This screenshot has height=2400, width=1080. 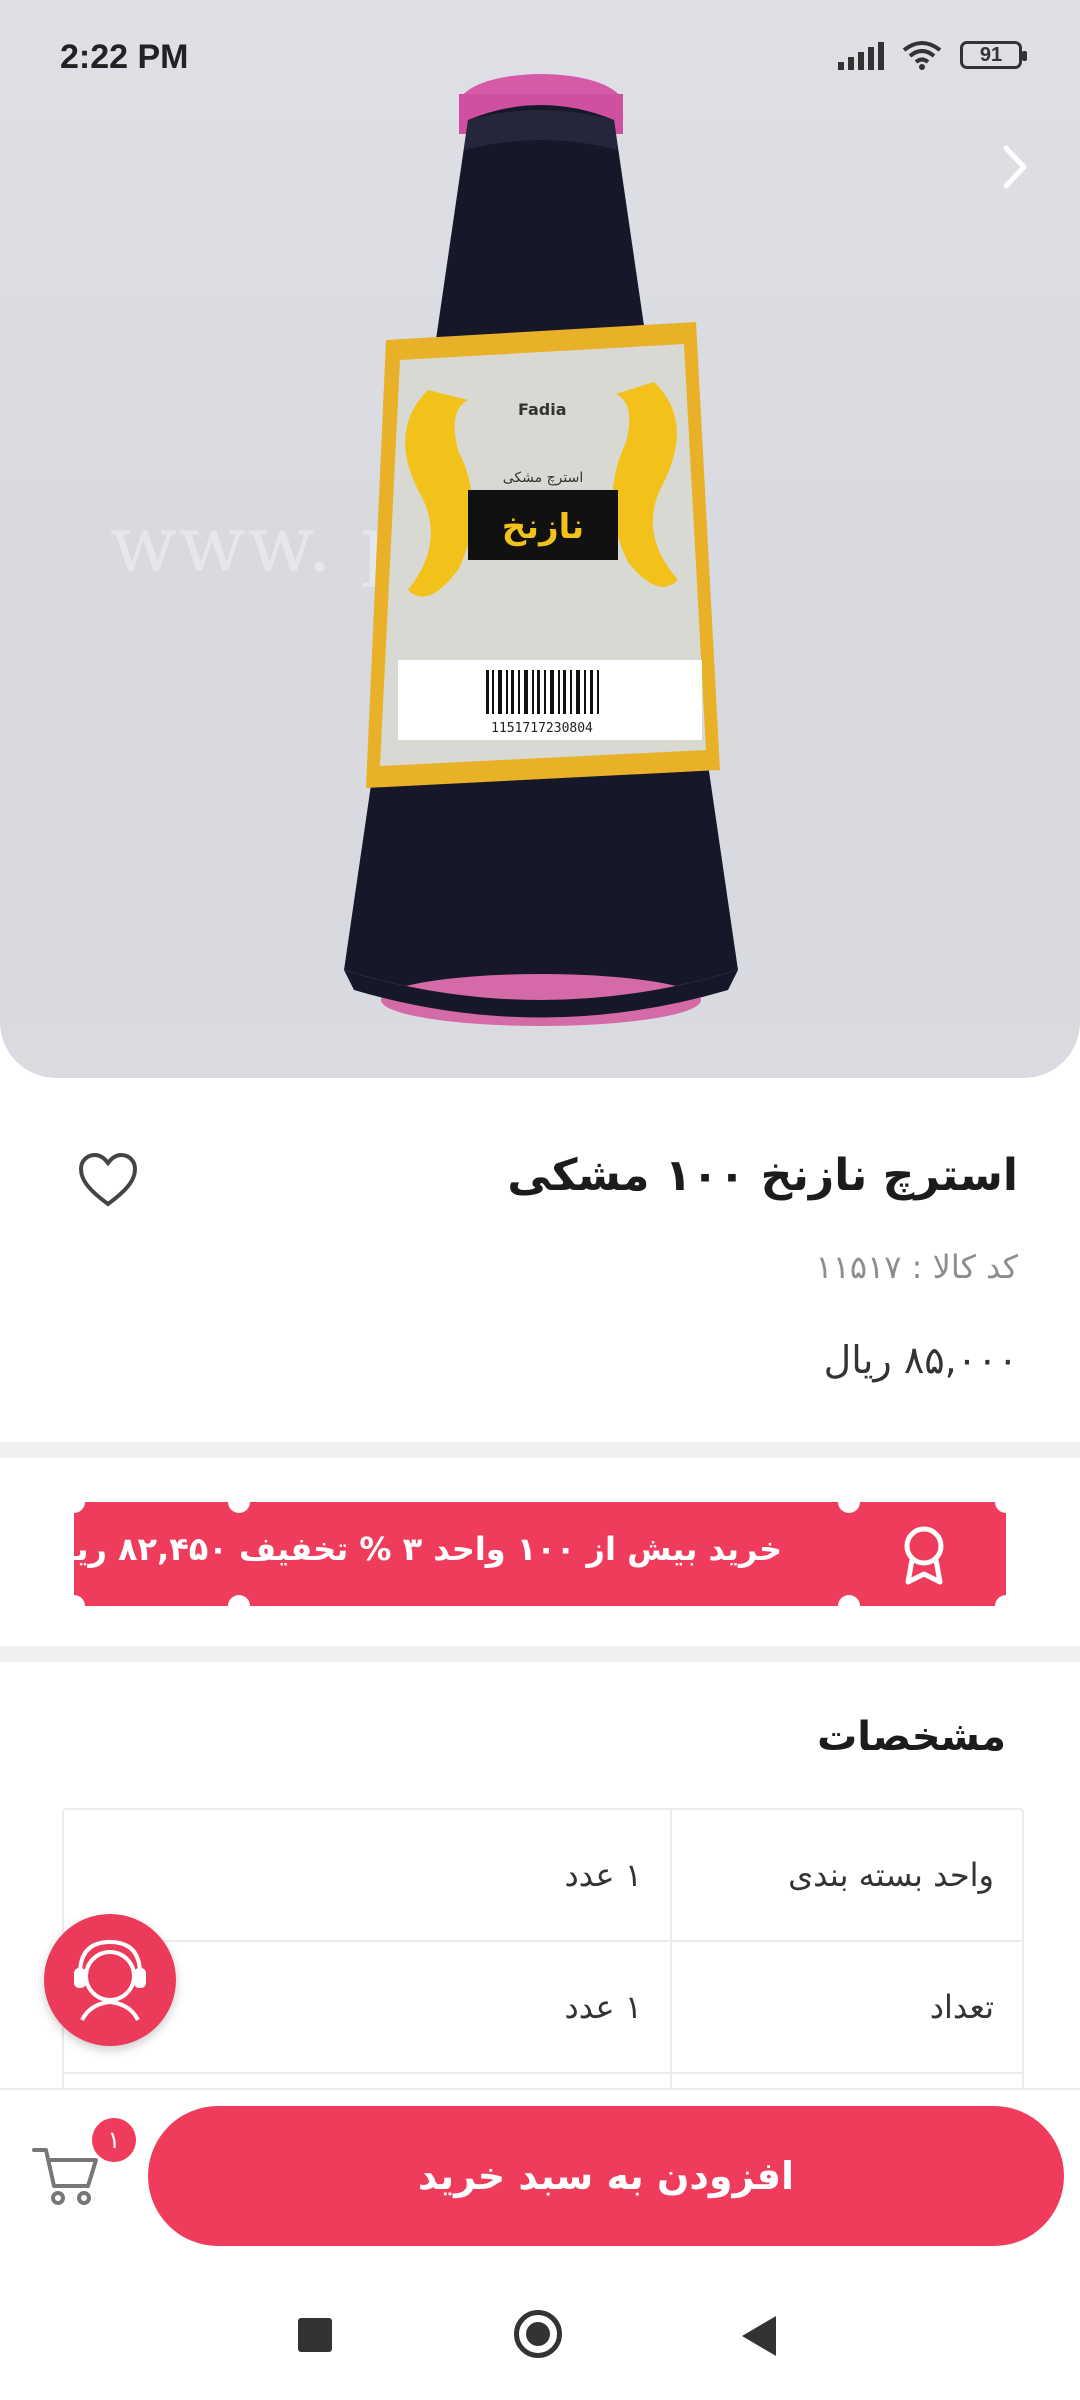 I want to click on label-name: نازنخ, so click(x=543, y=527).